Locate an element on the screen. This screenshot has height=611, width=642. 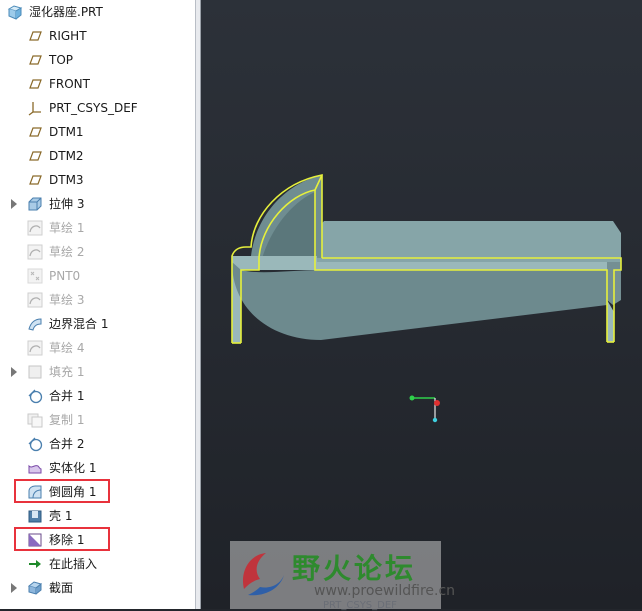
tree-root-part: 湿化器座.PRT is located at coordinates (97, 12).